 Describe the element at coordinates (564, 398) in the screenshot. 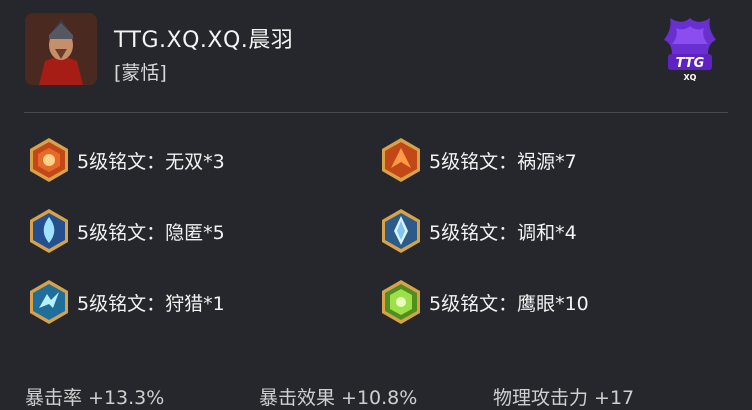

I see `physical-attack-stat: 物理攻击力 +17` at that location.